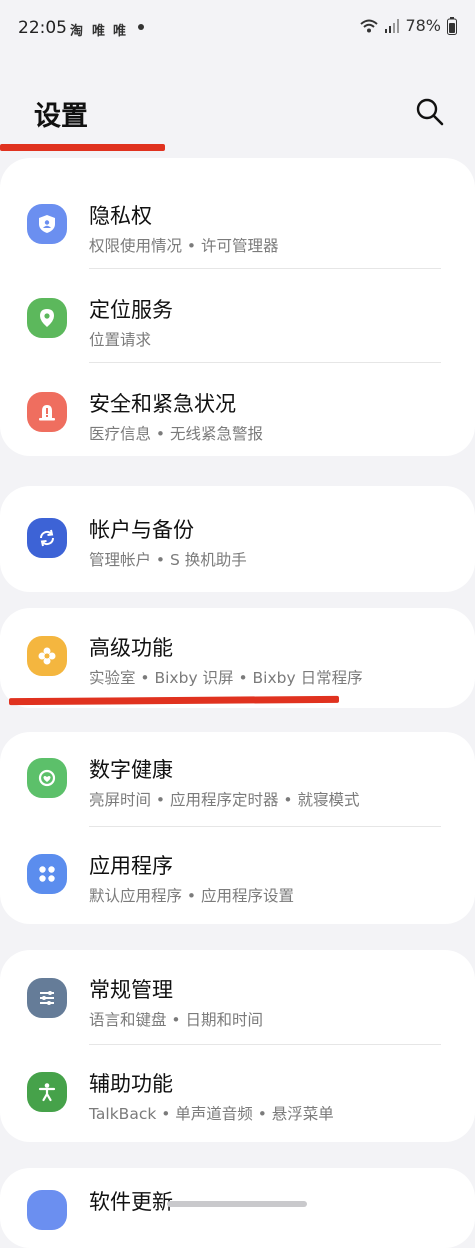 The width and height of the screenshot is (475, 1248). I want to click on software-update-icon, so click(47, 1210).